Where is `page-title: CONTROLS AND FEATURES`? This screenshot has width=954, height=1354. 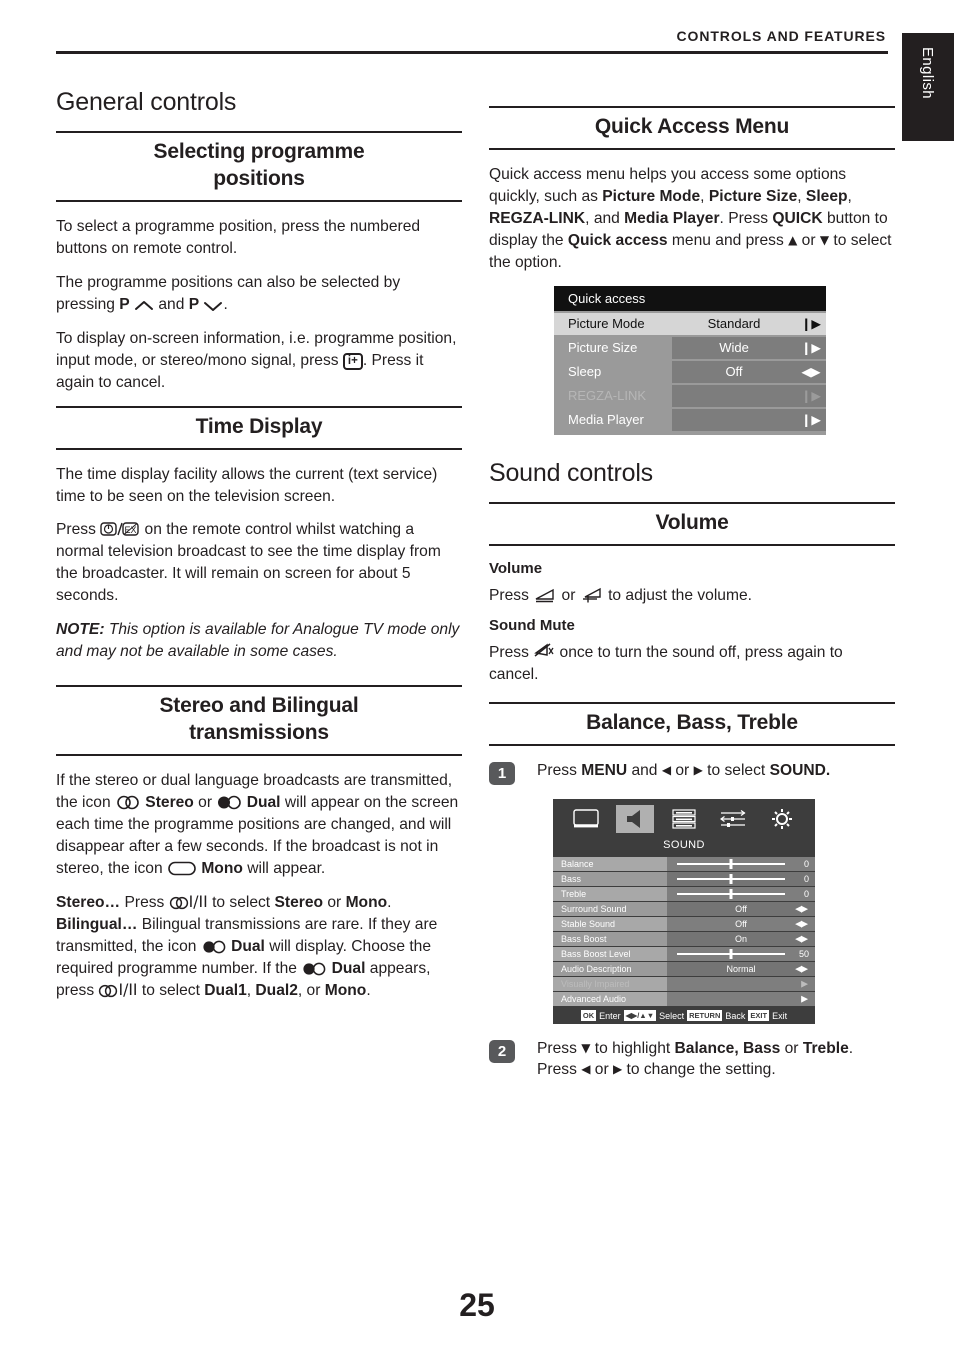 page-title: CONTROLS AND FEATURES is located at coordinates (781, 36).